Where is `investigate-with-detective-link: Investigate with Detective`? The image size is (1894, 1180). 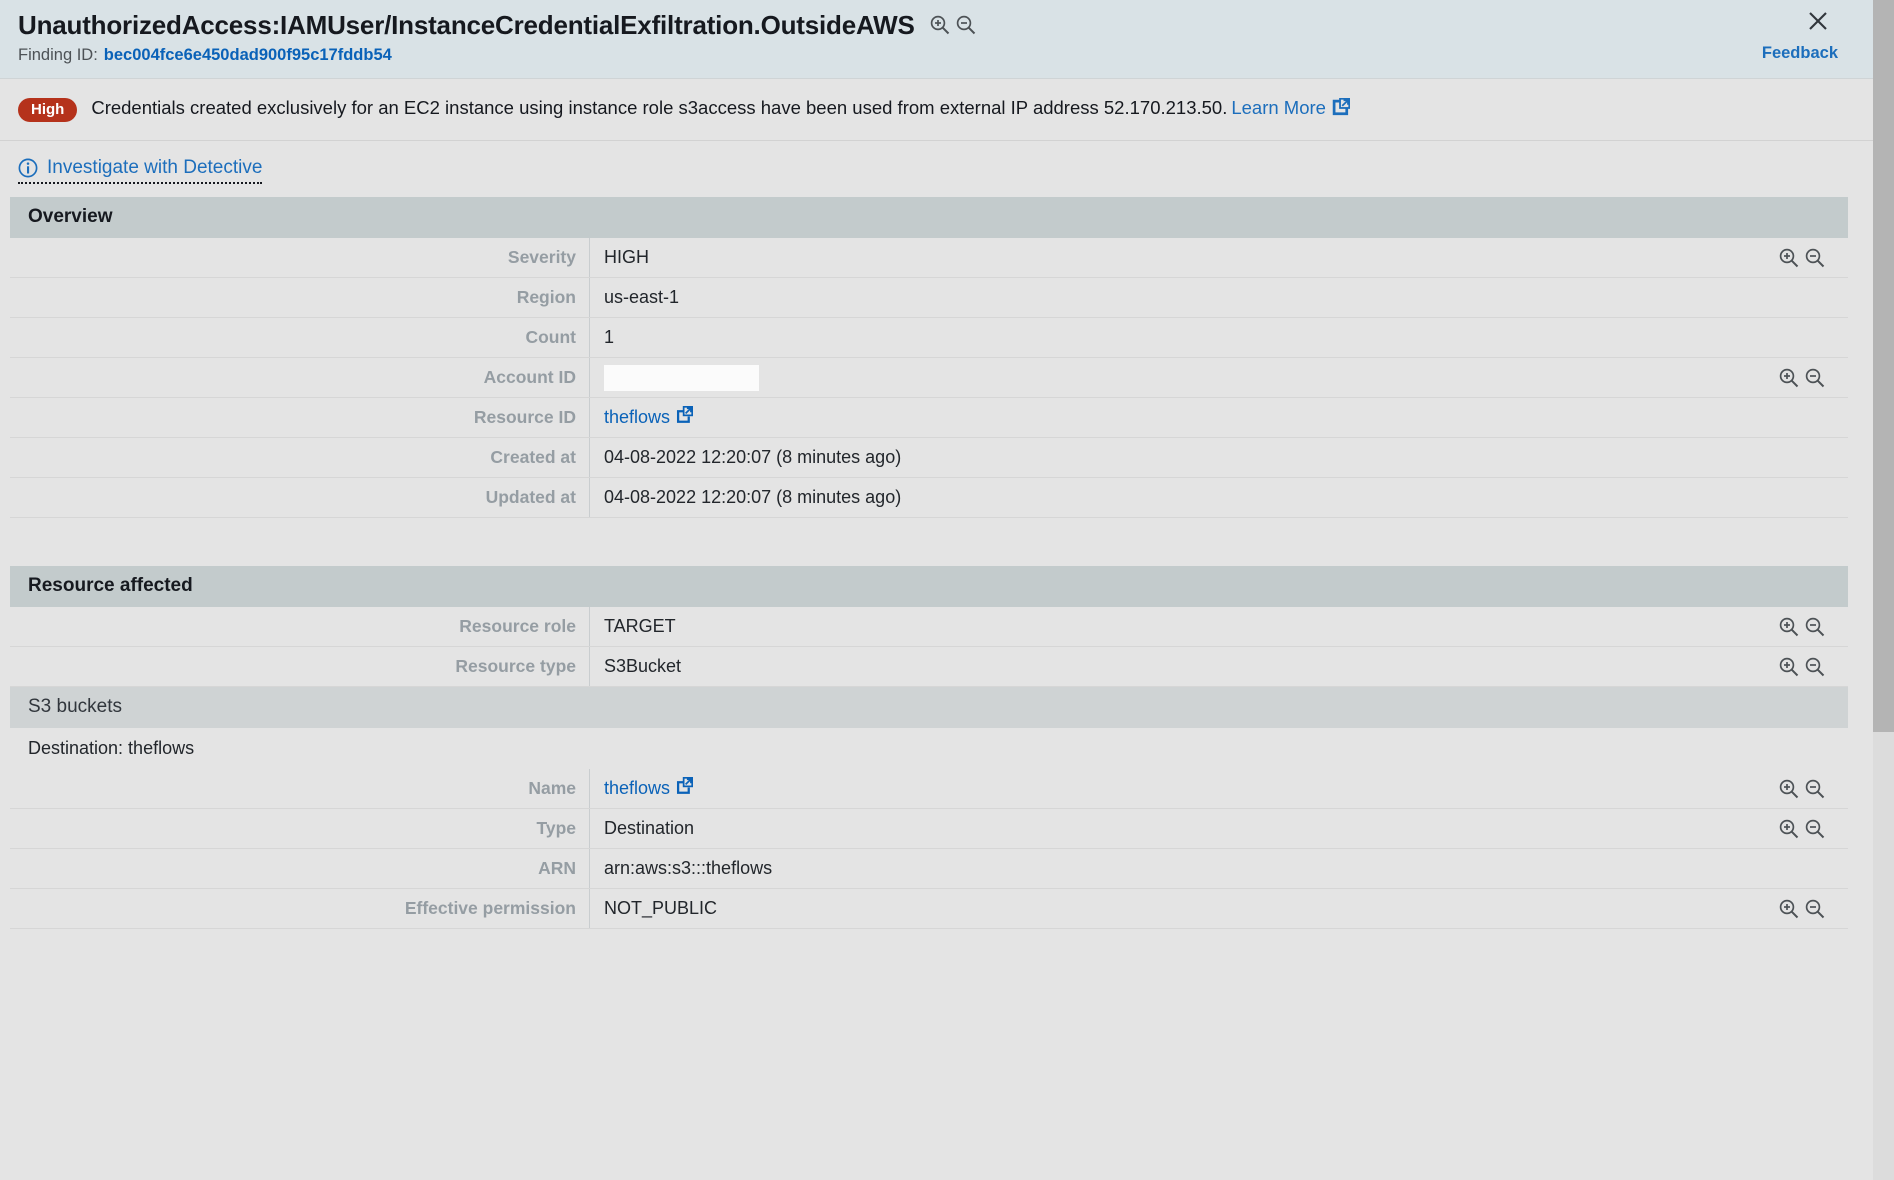
investigate-with-detective-link: Investigate with Detective is located at coordinates (140, 170).